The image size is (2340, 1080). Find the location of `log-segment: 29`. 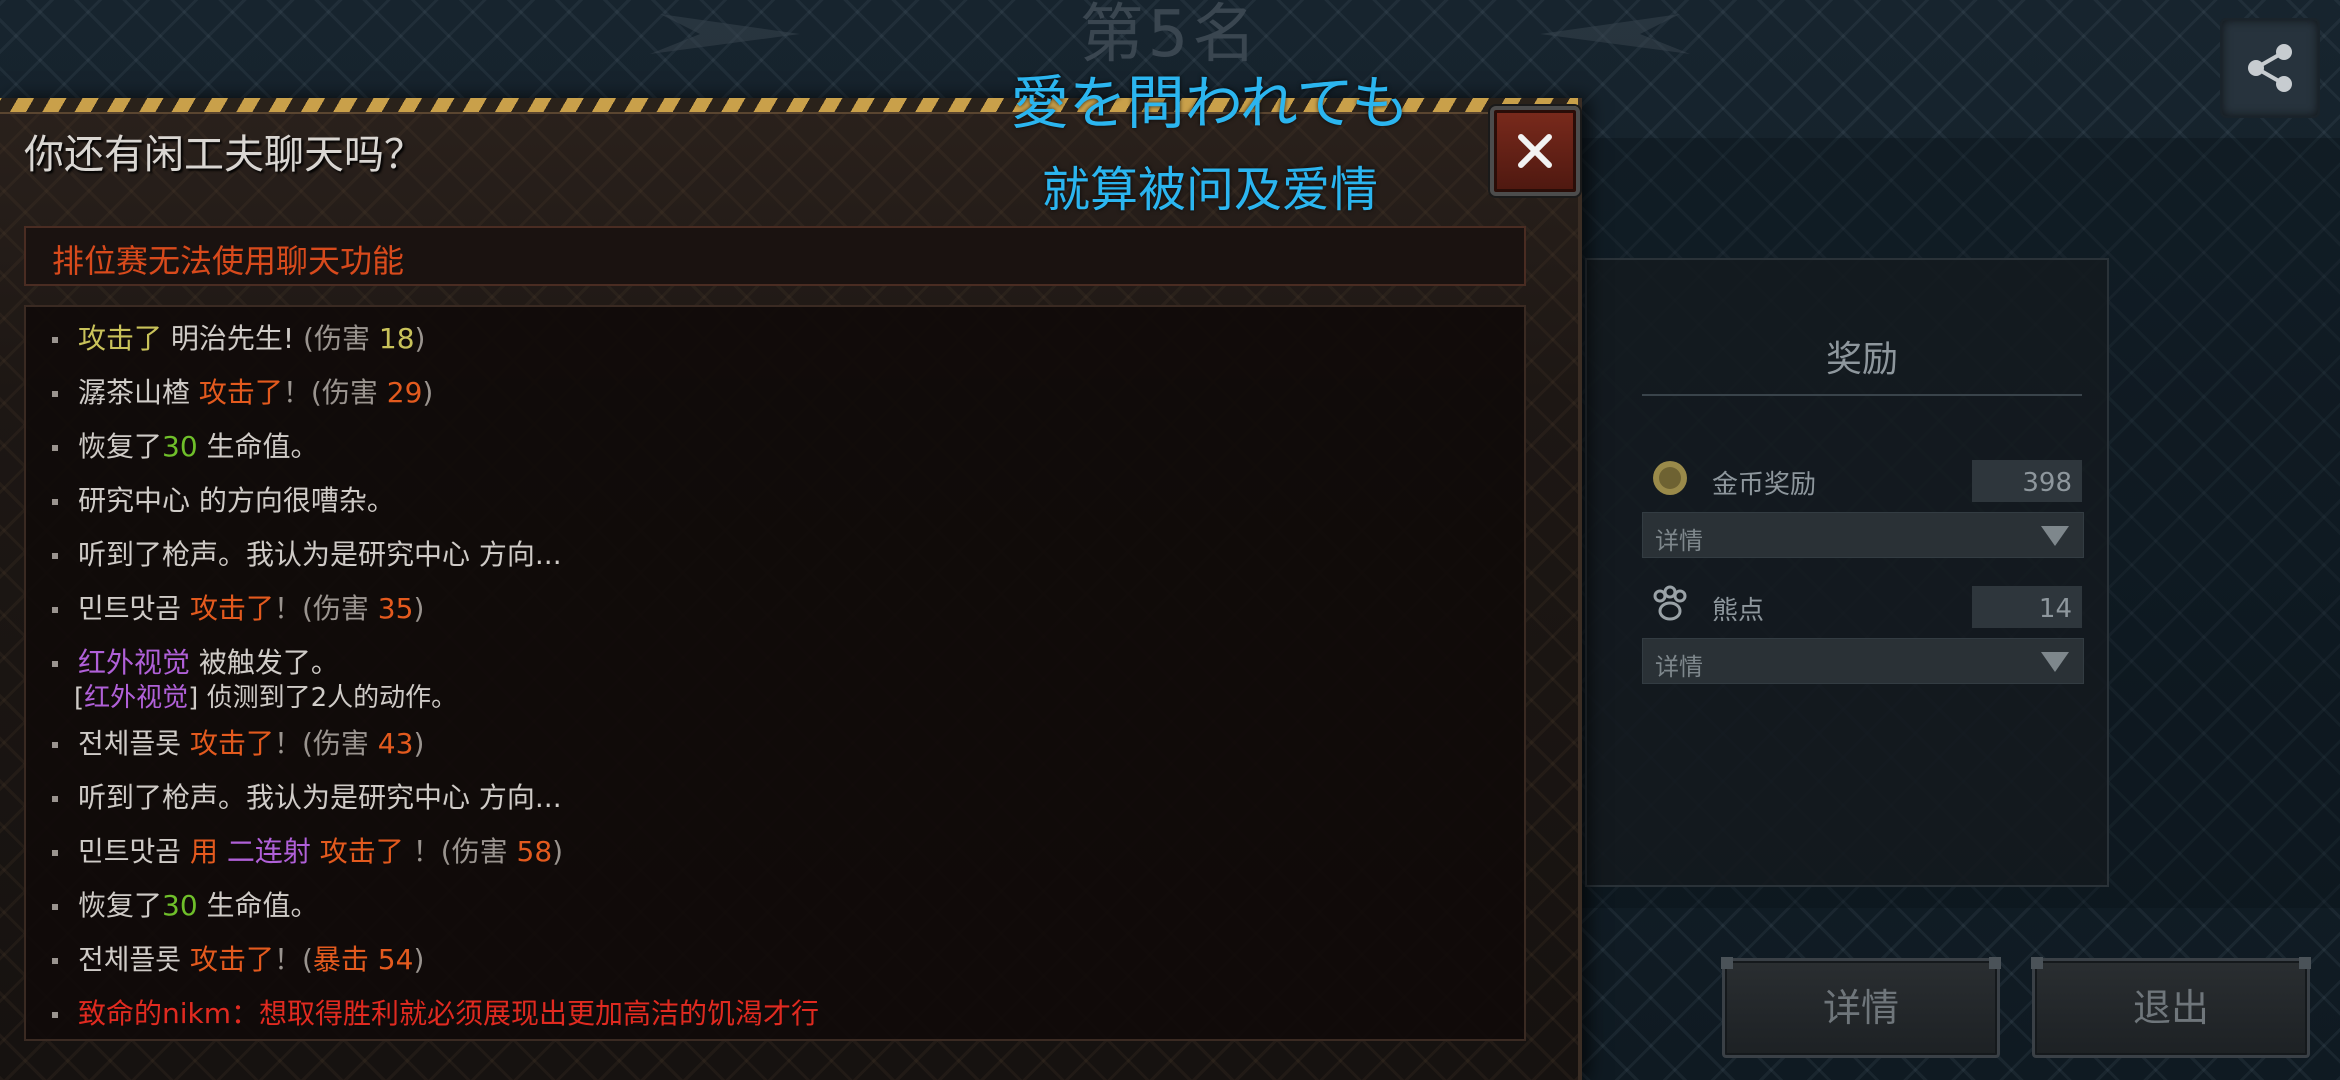

log-segment: 29 is located at coordinates (404, 392).